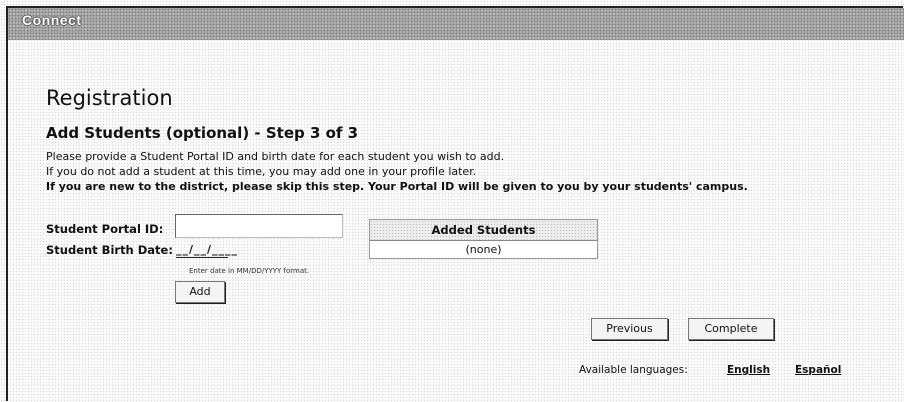 The width and height of the screenshot is (904, 402). Describe the element at coordinates (109, 250) in the screenshot. I see `birth-date-label: Student Birth Date:` at that location.